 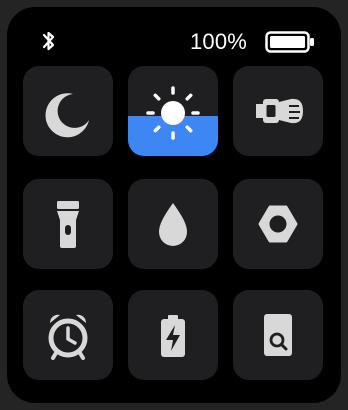 I want to click on power-saving-button, so click(x=173, y=335).